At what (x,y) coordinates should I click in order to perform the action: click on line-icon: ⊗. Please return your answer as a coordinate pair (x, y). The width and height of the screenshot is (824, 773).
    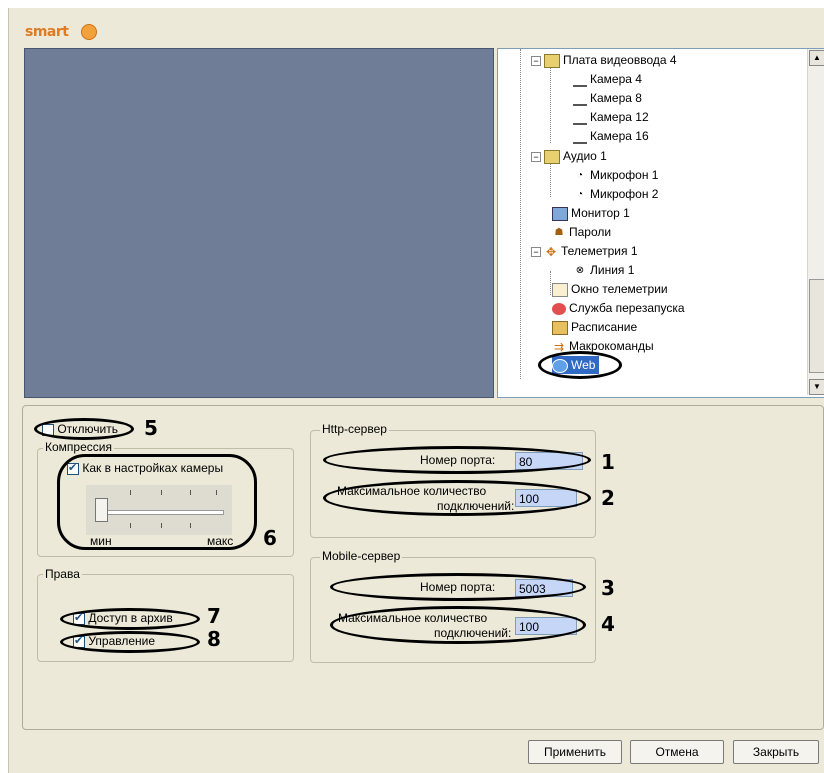
    Looking at the image, I should click on (580, 270).